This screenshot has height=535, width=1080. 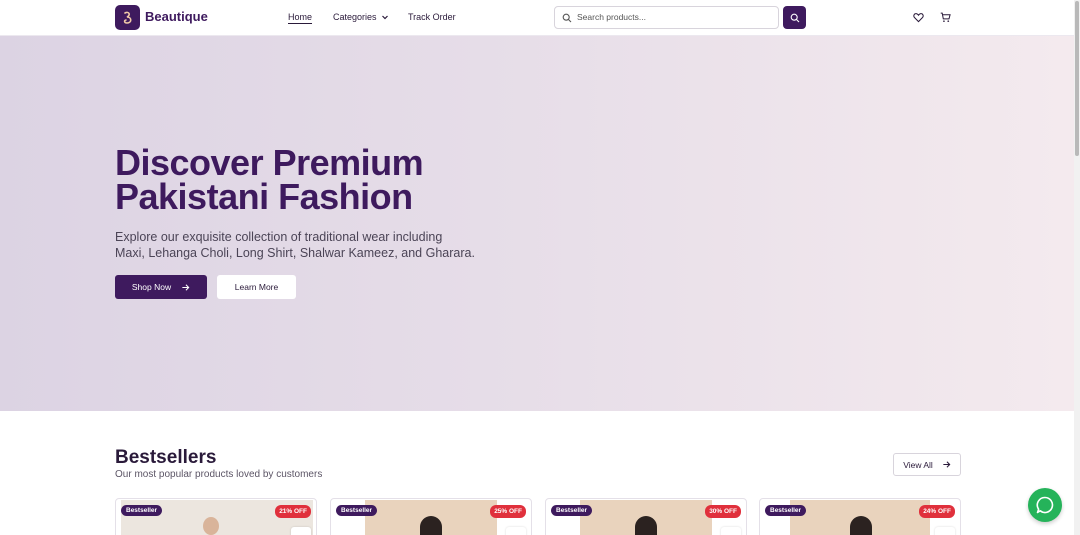 I want to click on shop-now-button: Shop Now, so click(x=161, y=287).